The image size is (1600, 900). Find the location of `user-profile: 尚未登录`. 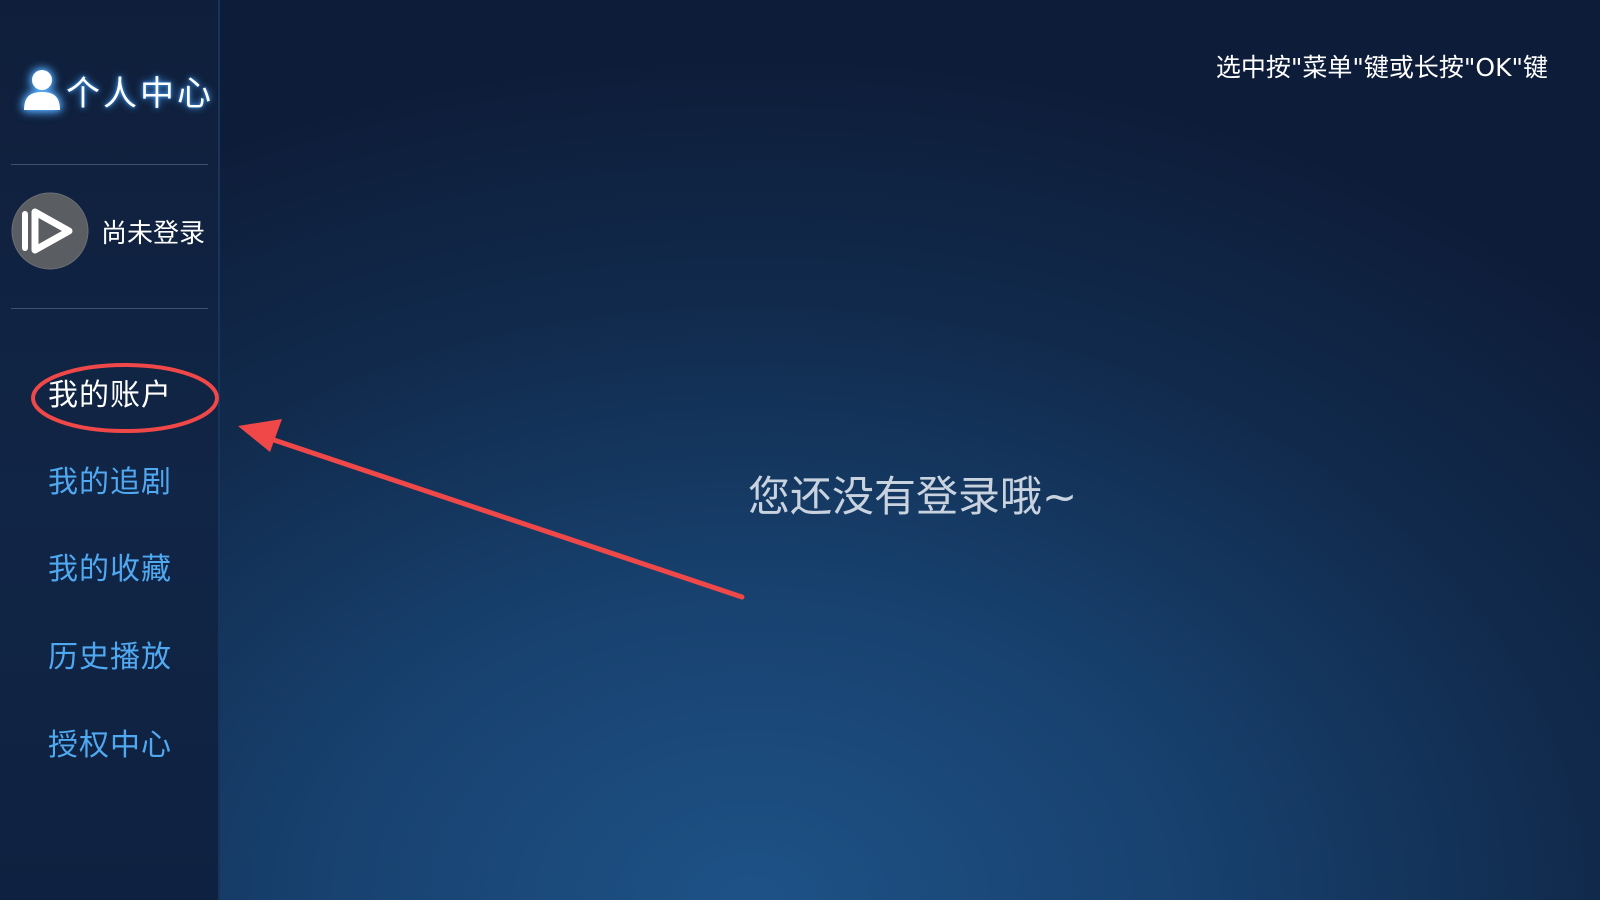

user-profile: 尚未登录 is located at coordinates (108, 231).